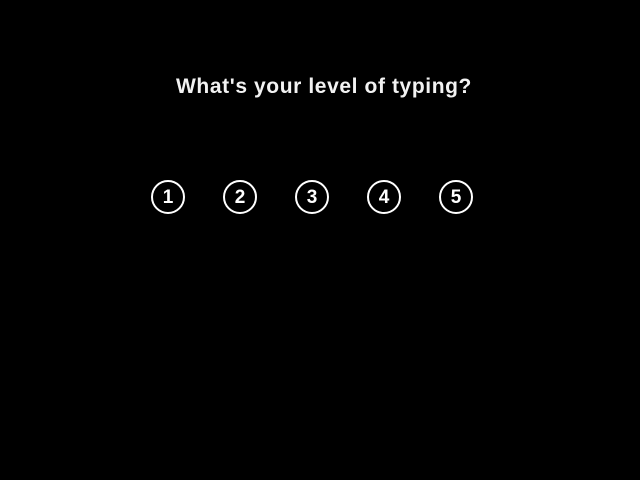  I want to click on rating-option-5: 5, so click(456, 197).